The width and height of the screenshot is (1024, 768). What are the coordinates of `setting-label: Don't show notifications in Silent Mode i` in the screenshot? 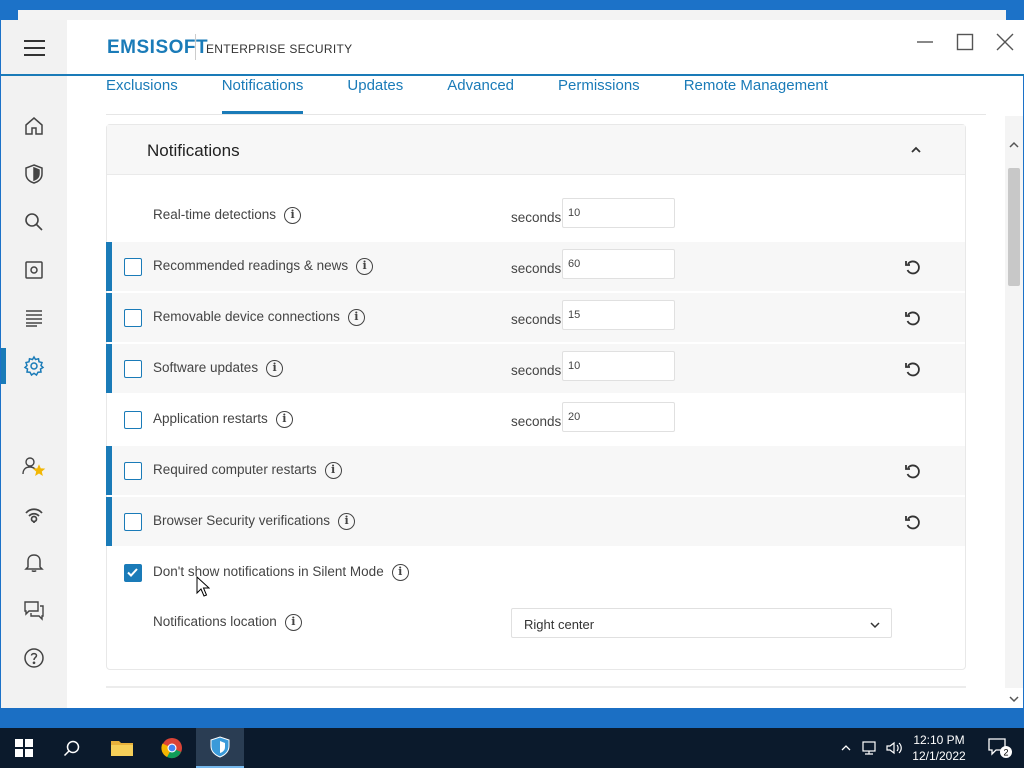 It's located at (281, 572).